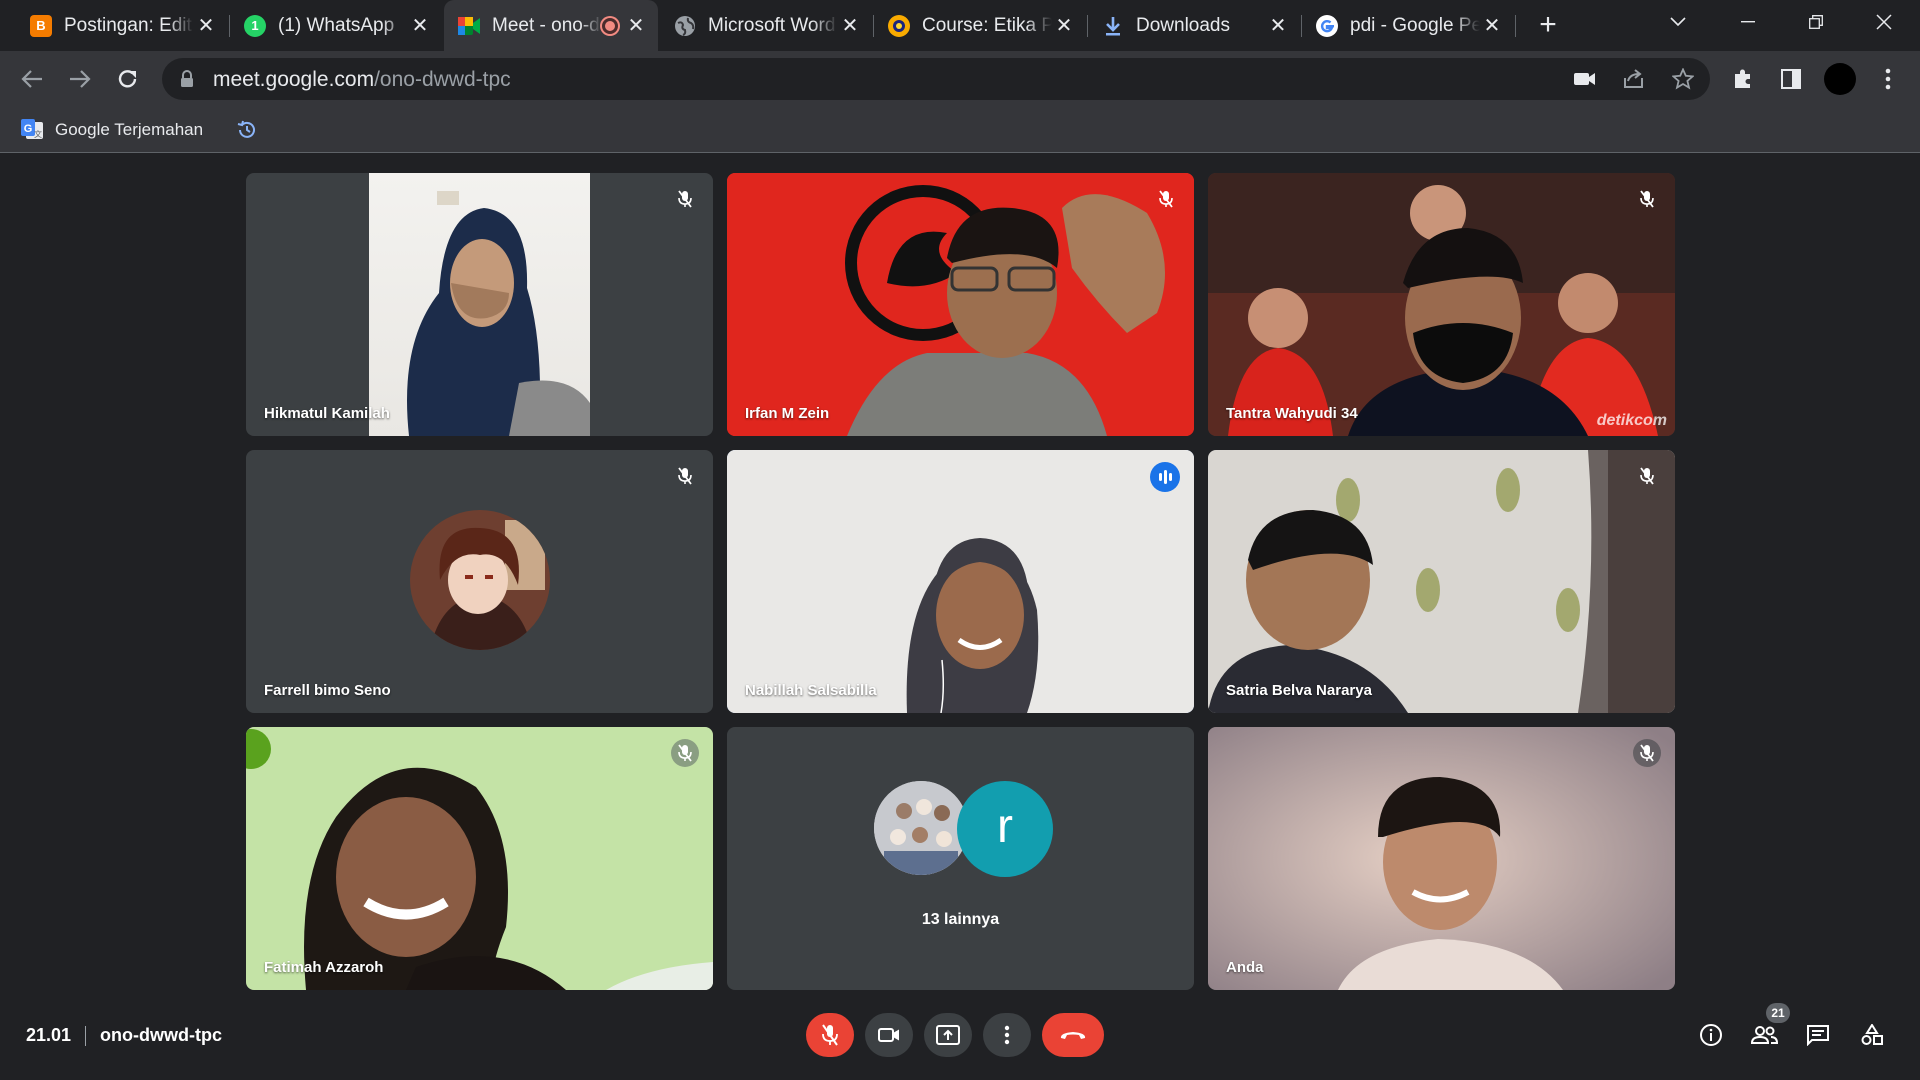 The image size is (1920, 1080). Describe the element at coordinates (1548, 25) in the screenshot. I see `new-tab-button: +` at that location.